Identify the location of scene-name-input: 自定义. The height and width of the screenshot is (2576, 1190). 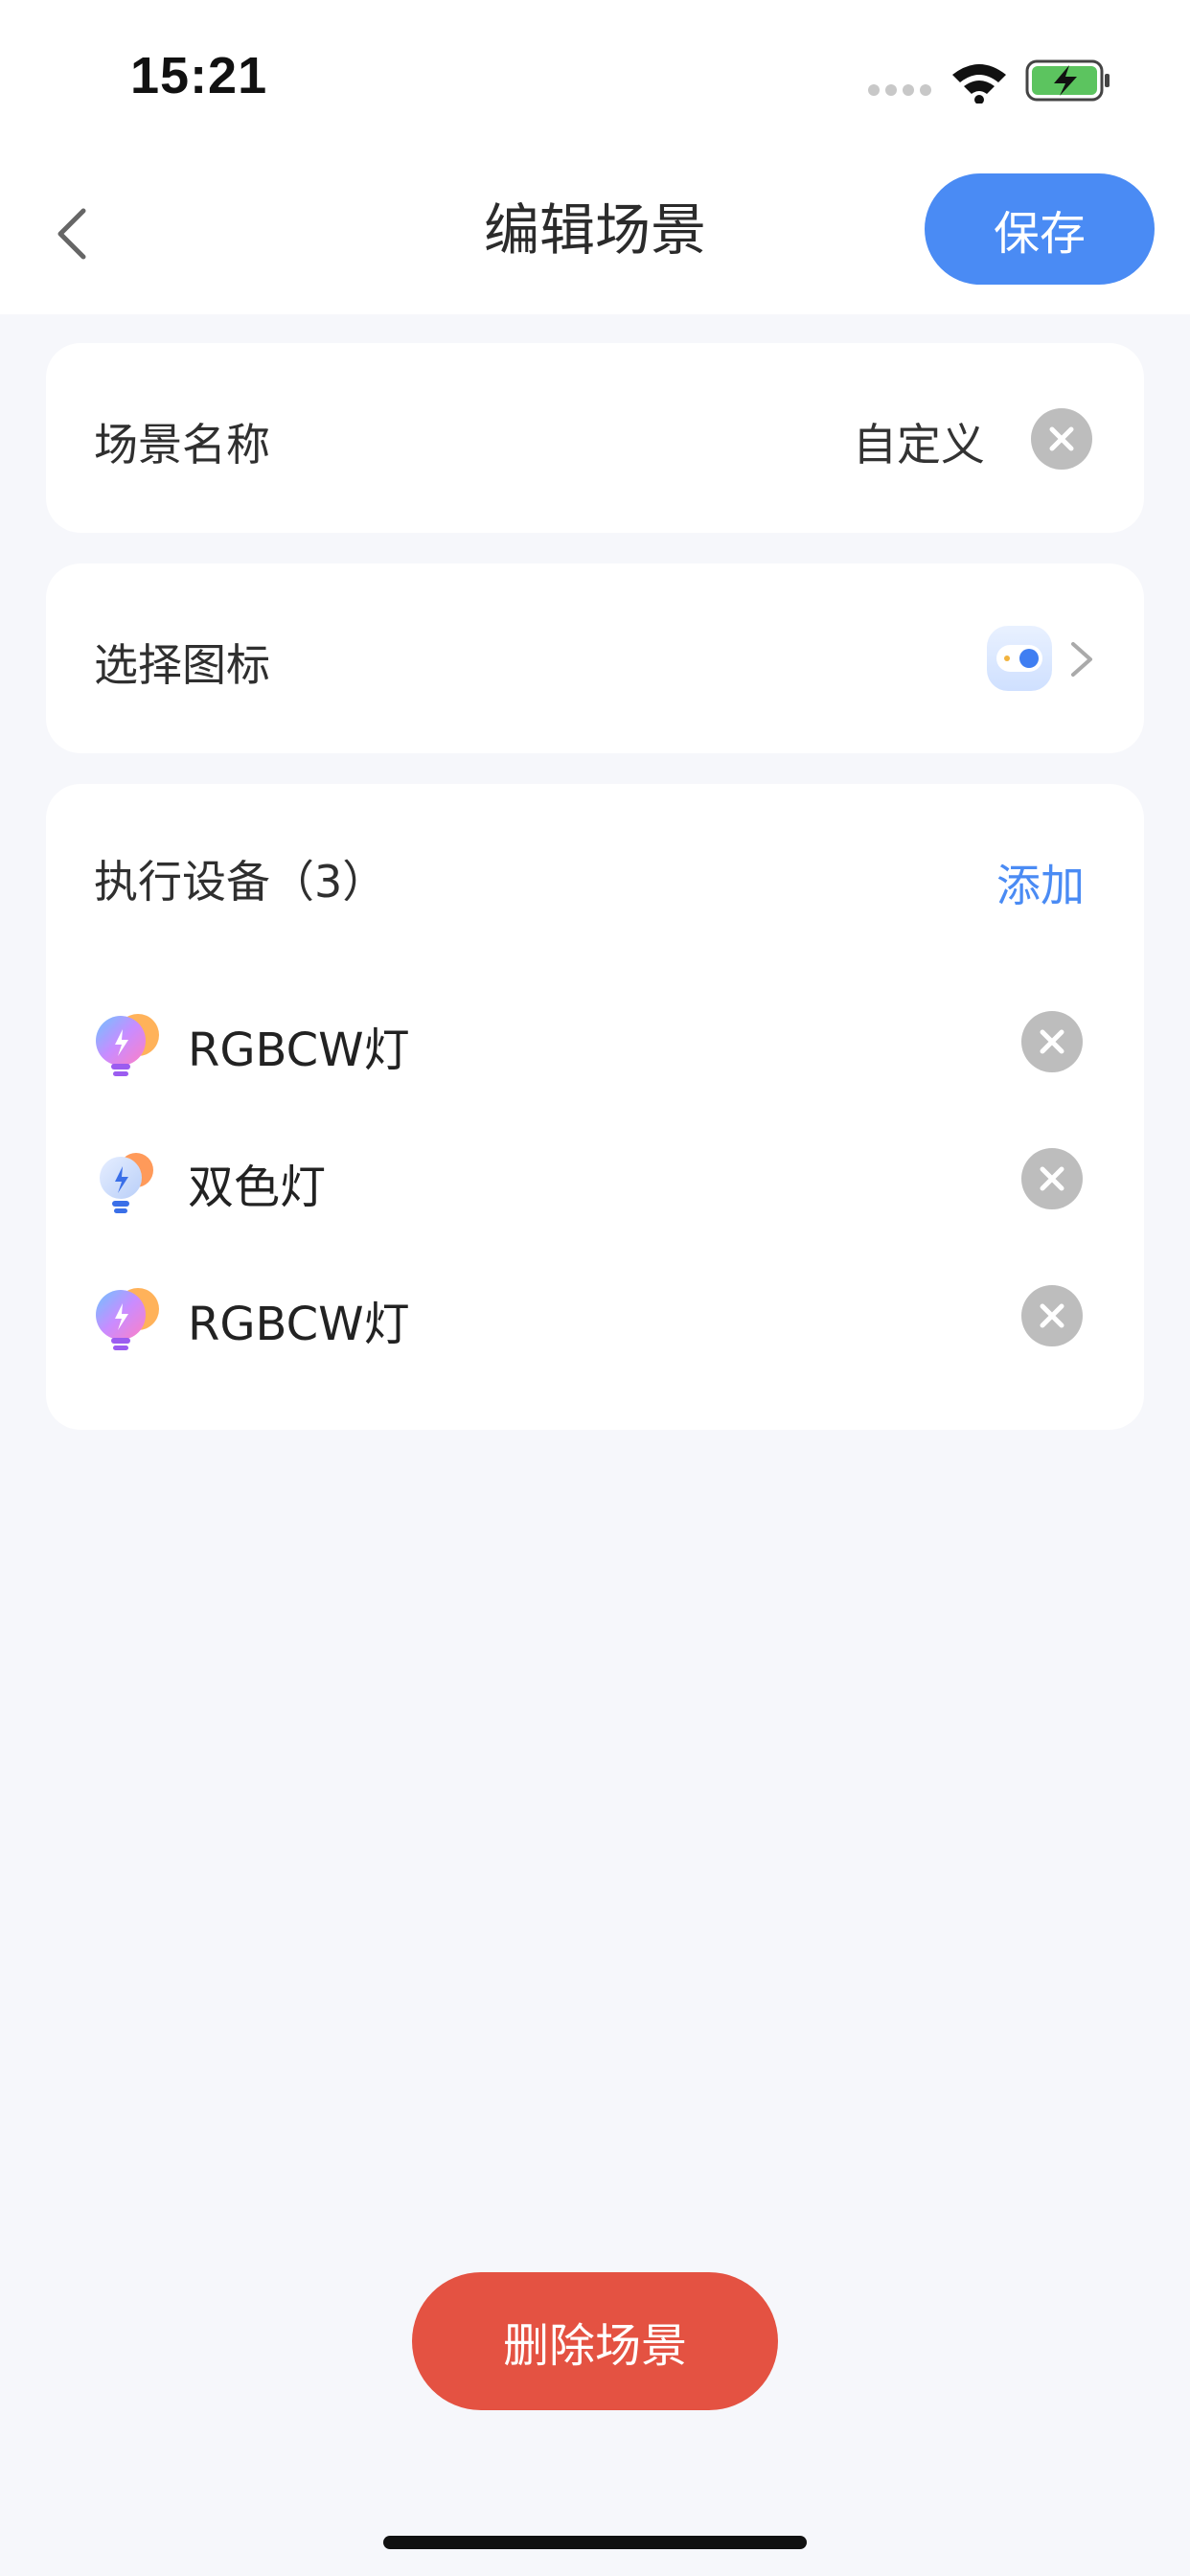
(919, 441).